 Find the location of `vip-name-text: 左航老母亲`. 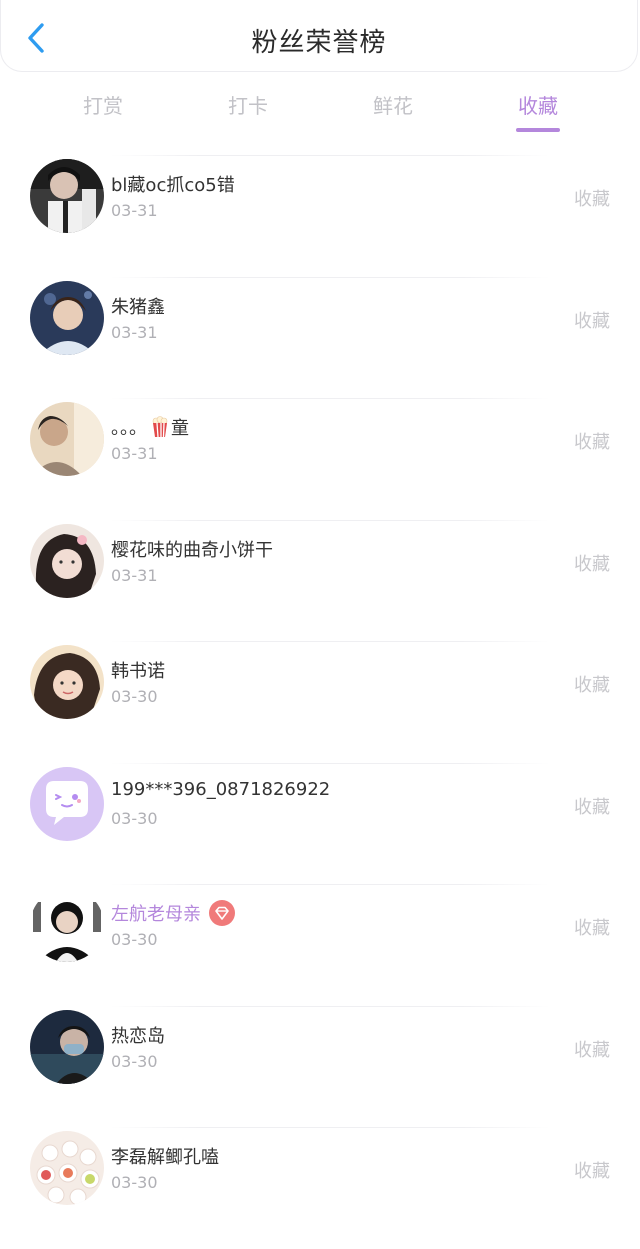

vip-name-text: 左航老母亲 is located at coordinates (156, 914).